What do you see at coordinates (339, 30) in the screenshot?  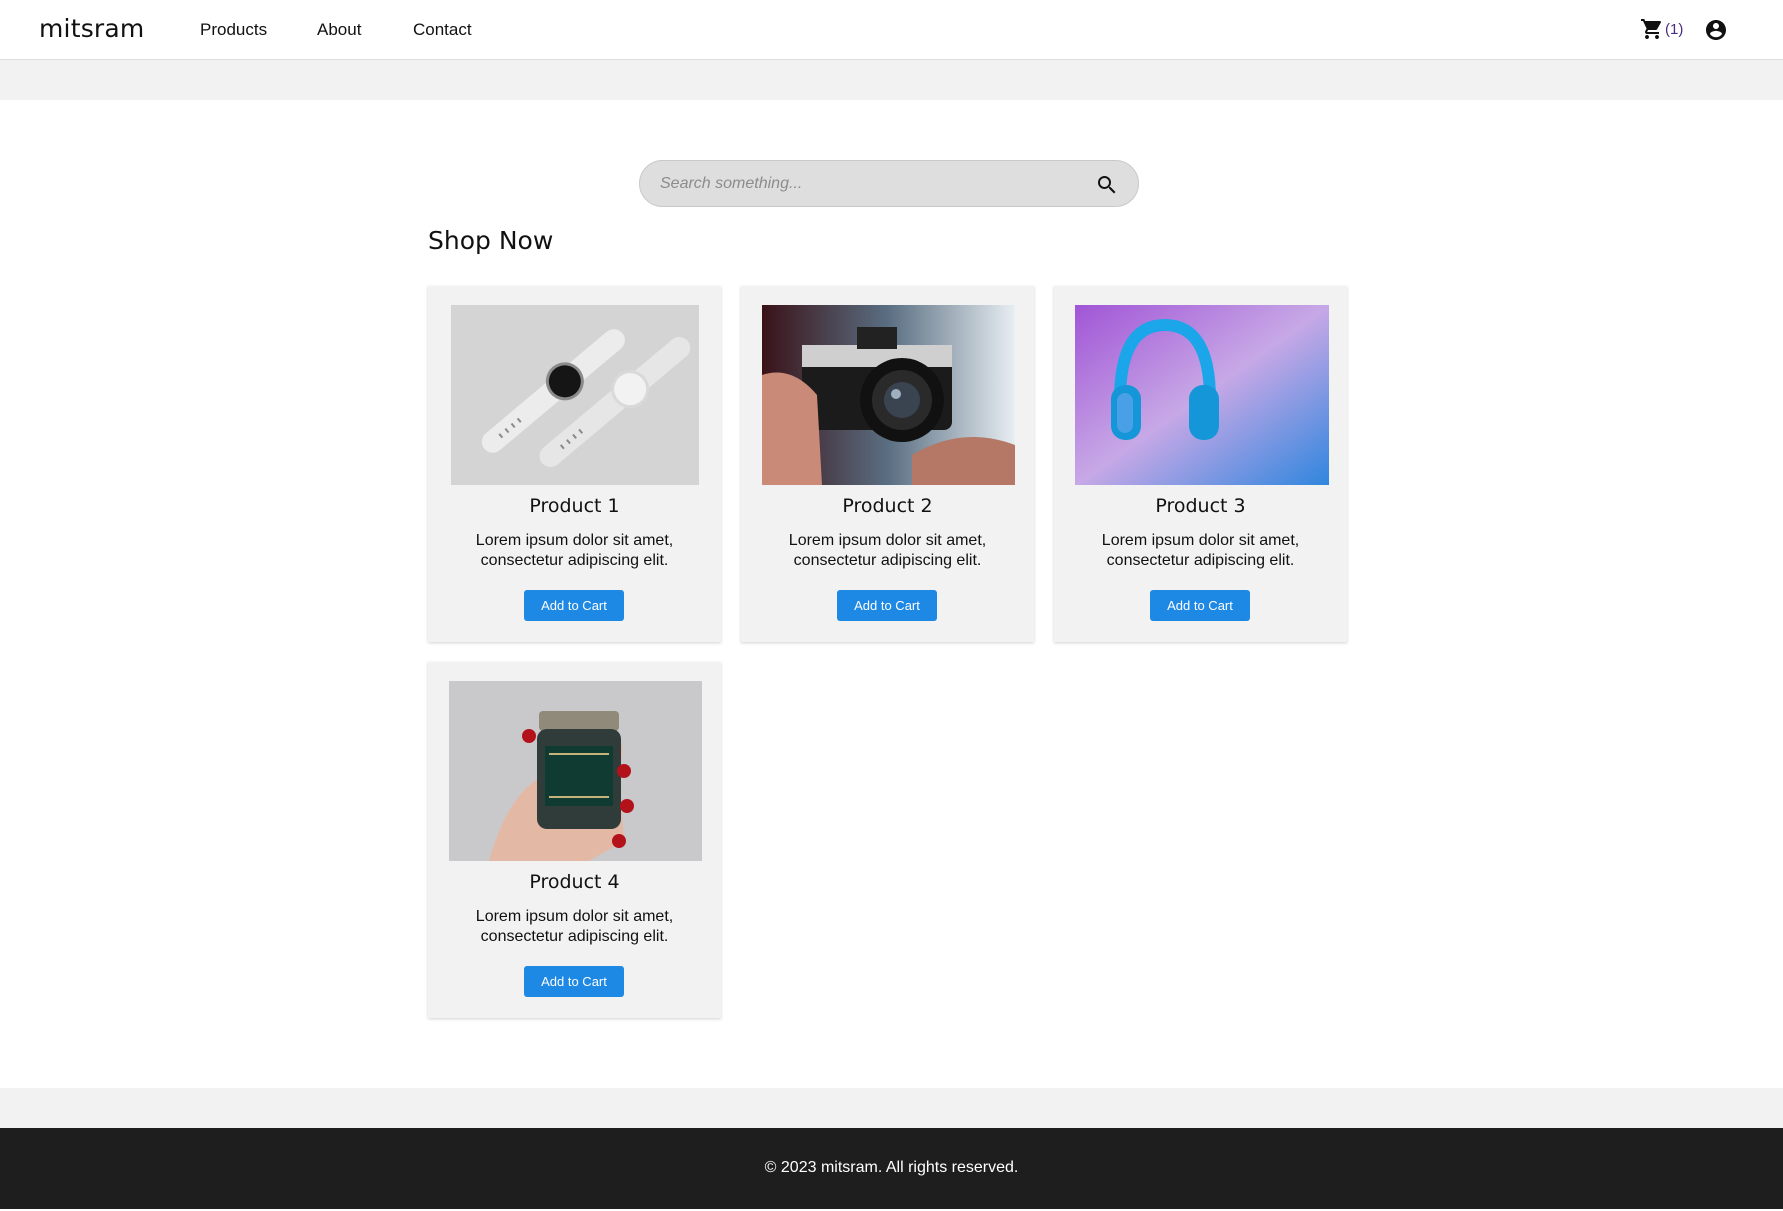 I see `nav-about: About` at bounding box center [339, 30].